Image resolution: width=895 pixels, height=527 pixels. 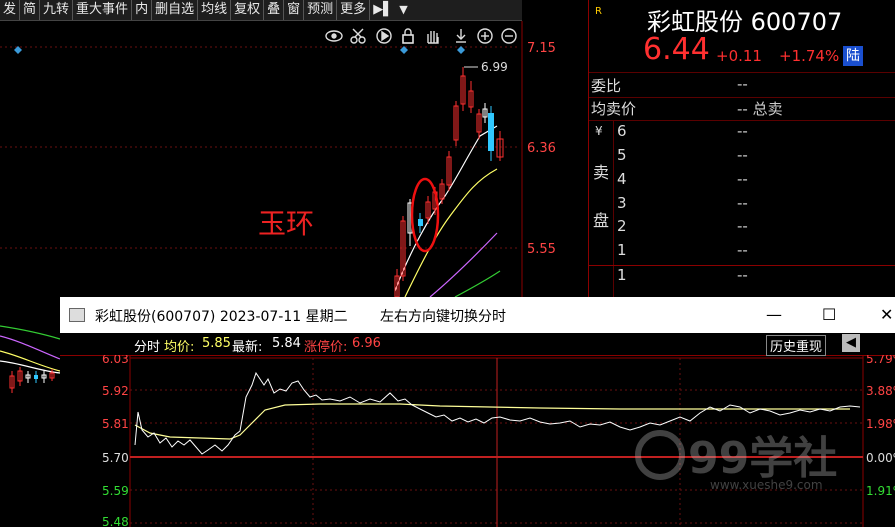 I want to click on ma-line-green, so click(x=30, y=332).